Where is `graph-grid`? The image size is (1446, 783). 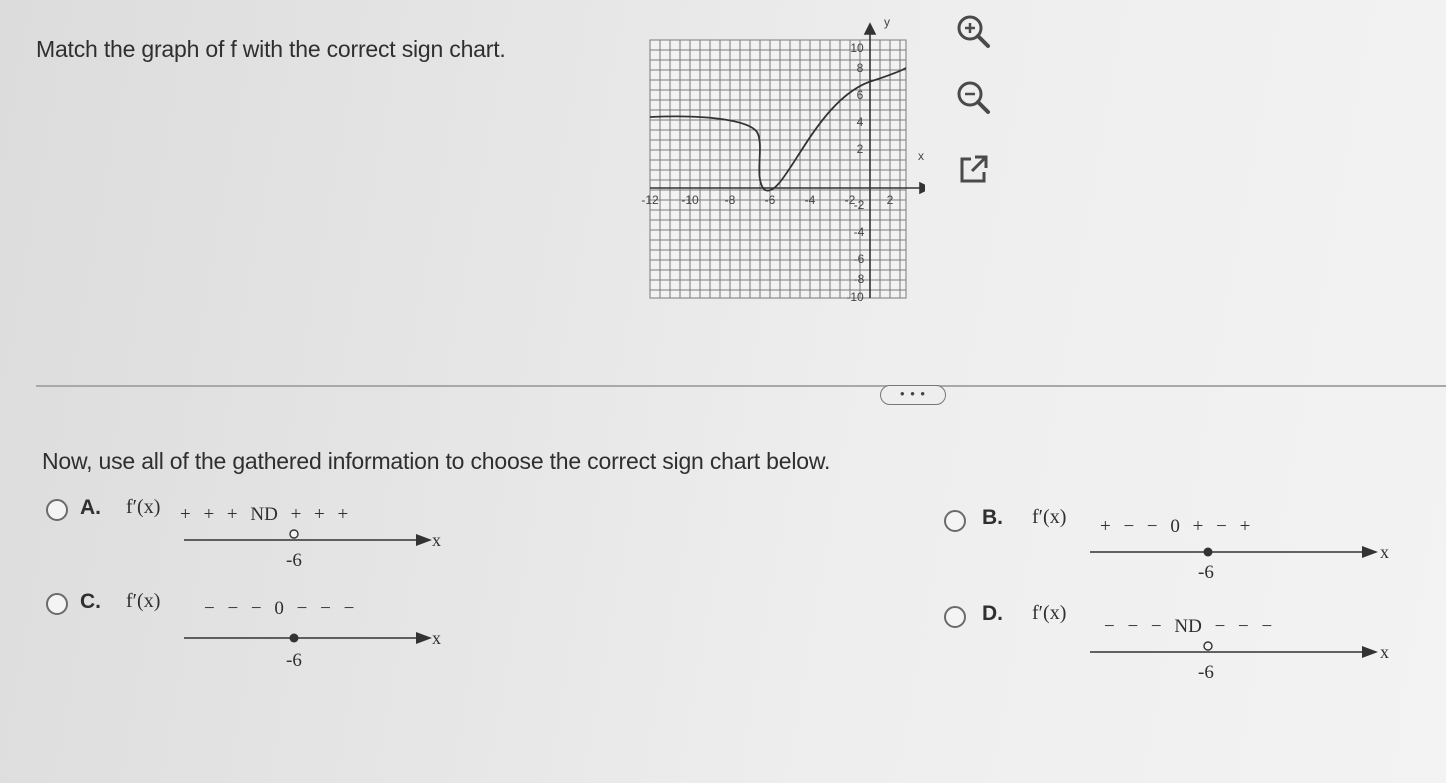 graph-grid is located at coordinates (778, 169).